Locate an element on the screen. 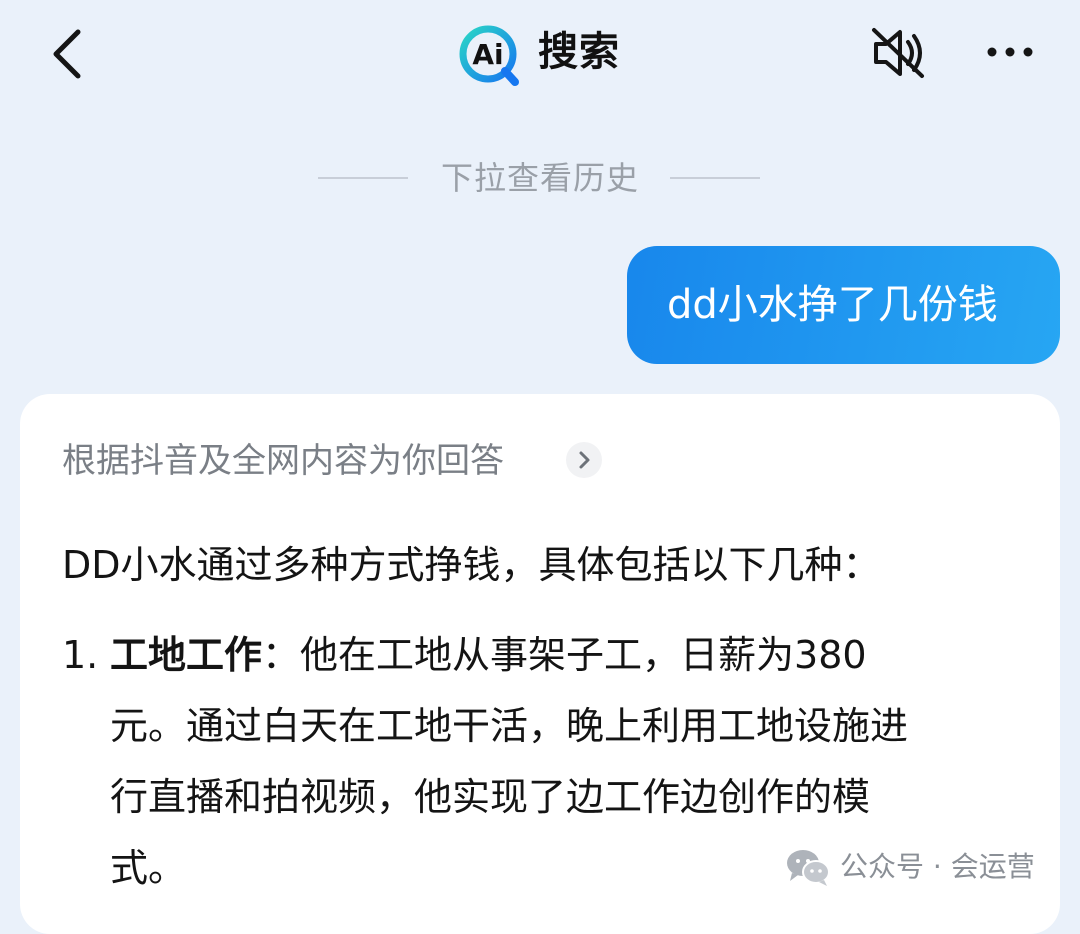 The image size is (1080, 934). more-options-button is located at coordinates (1010, 52).